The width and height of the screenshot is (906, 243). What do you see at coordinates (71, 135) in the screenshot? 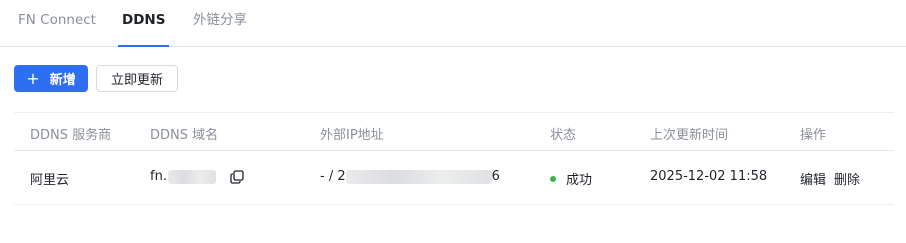
I see `header-provider: DDNS 服务商` at bounding box center [71, 135].